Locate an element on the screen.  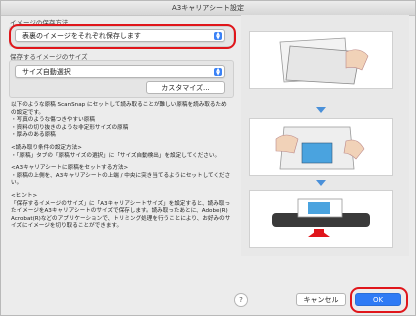
hint-heading: <ヒント> is located at coordinates (24, 195).